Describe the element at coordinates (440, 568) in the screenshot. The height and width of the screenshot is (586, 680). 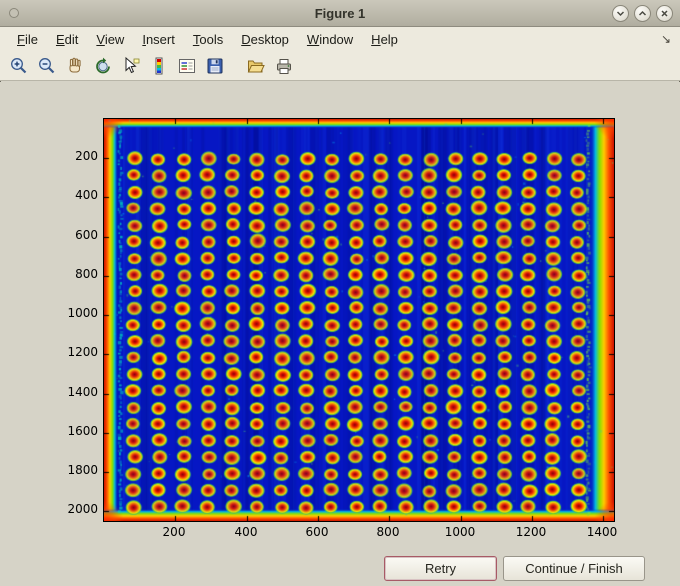
I see `retry-button: Retry` at that location.